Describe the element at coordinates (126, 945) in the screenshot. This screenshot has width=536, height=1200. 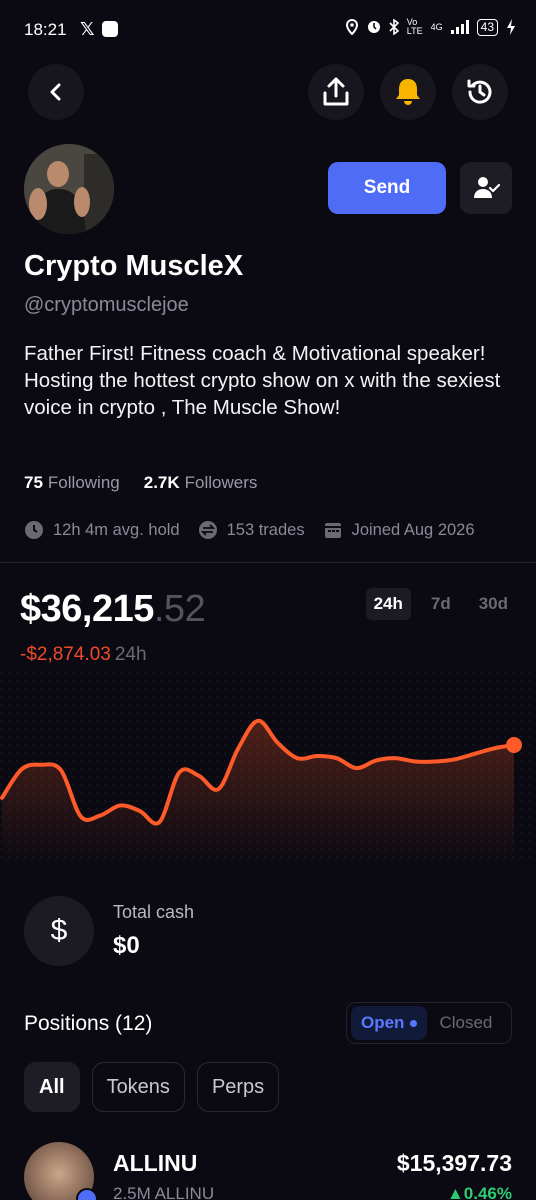
I see `total-cash-value: $0` at that location.